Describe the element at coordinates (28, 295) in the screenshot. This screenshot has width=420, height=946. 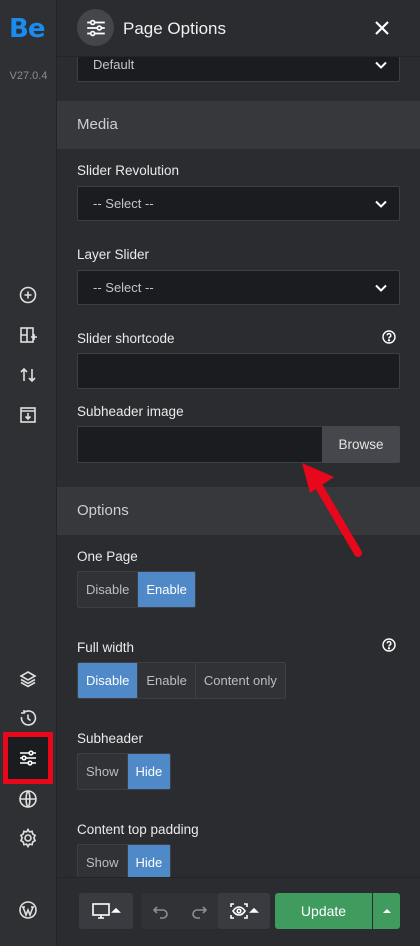
I see `add-icon` at that location.